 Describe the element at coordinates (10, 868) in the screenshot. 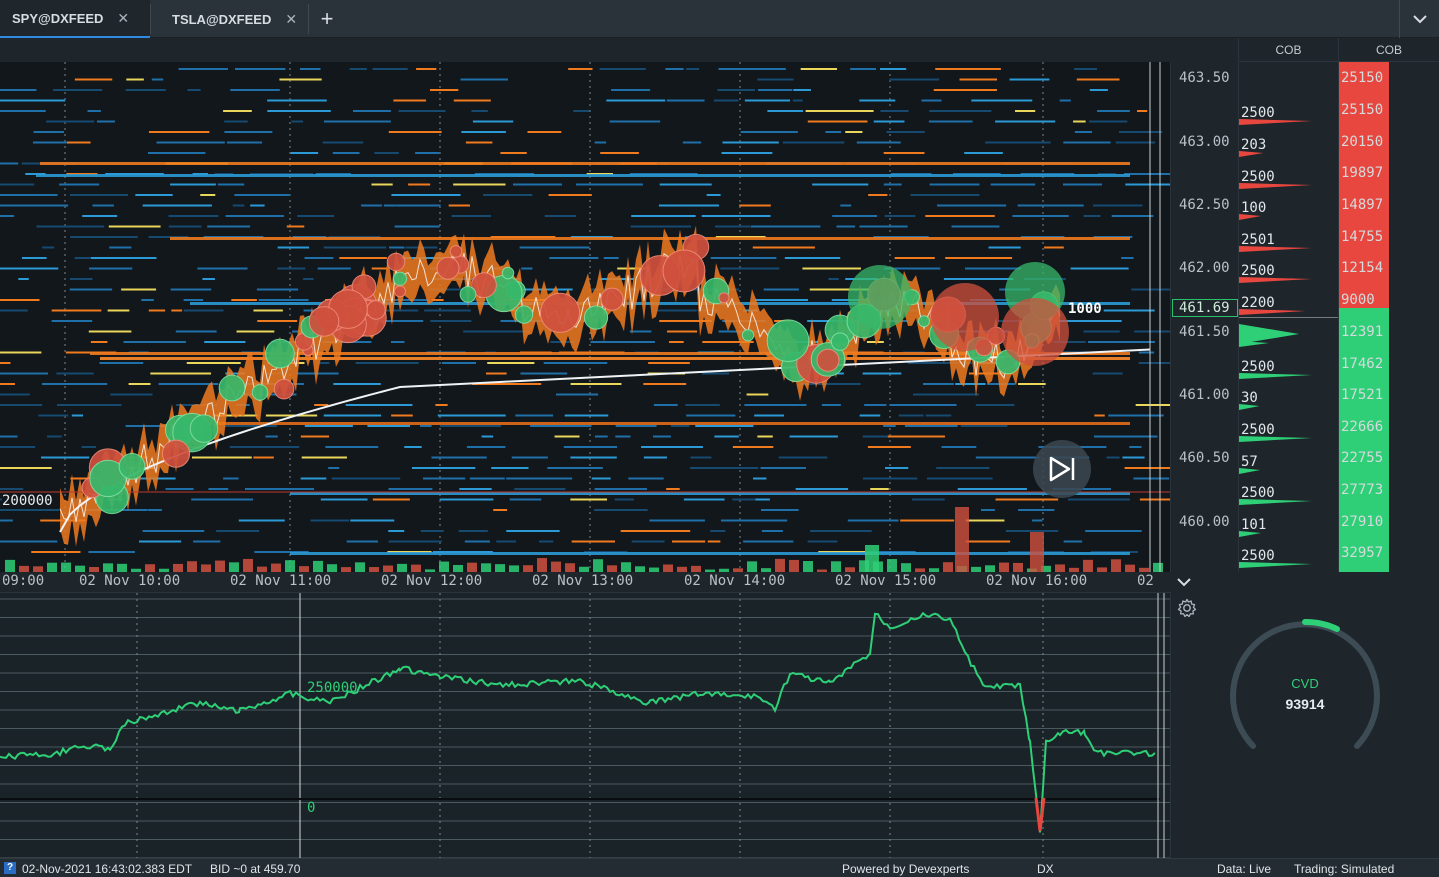

I see `info-icon: ?` at that location.